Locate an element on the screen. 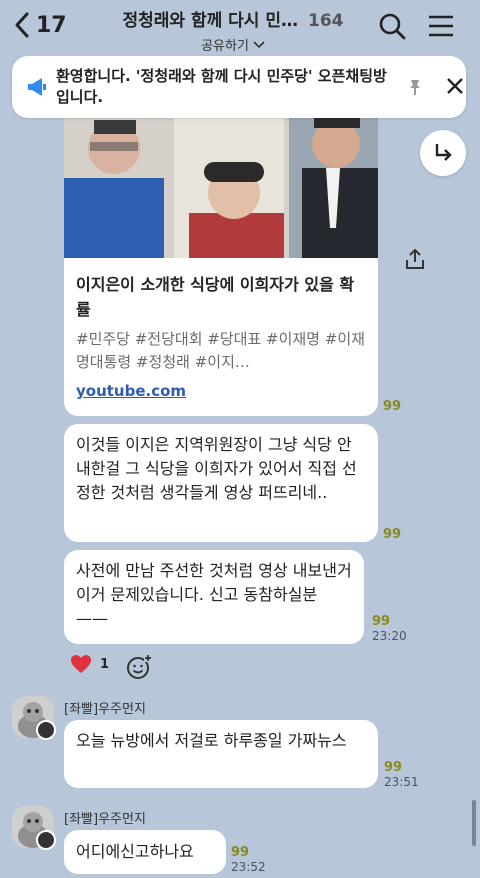 This screenshot has width=480, height=878. reply-arrow-icon is located at coordinates (443, 152).